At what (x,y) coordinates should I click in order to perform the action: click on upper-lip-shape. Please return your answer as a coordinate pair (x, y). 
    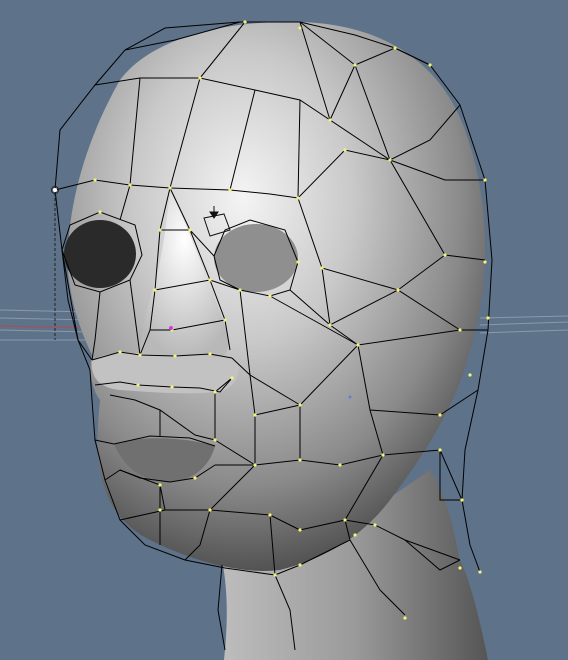
    Looking at the image, I should click on (165, 373).